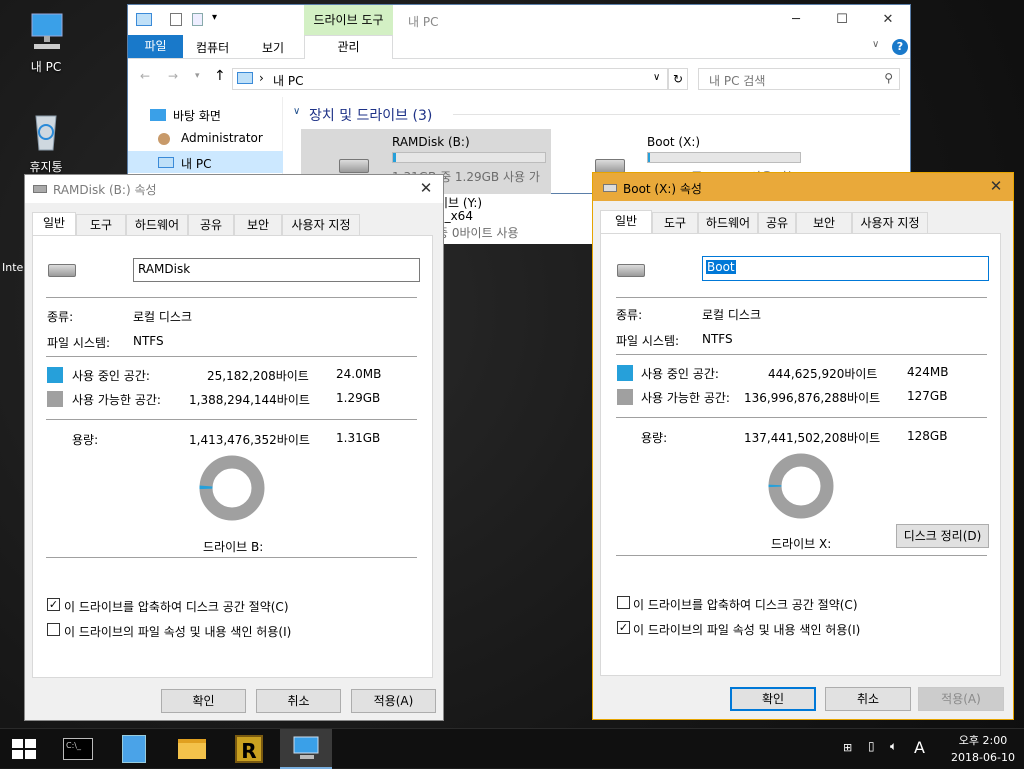 This screenshot has height=769, width=1024. What do you see at coordinates (847, 747) in the screenshot?
I see `network-icon: ⊞` at bounding box center [847, 747].